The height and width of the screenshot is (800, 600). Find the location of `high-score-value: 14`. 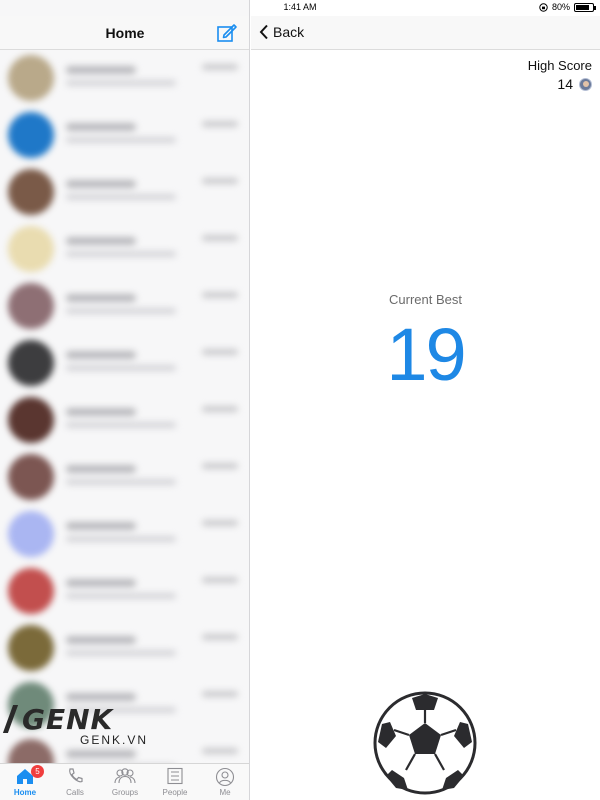

high-score-value: 14 is located at coordinates (565, 84).